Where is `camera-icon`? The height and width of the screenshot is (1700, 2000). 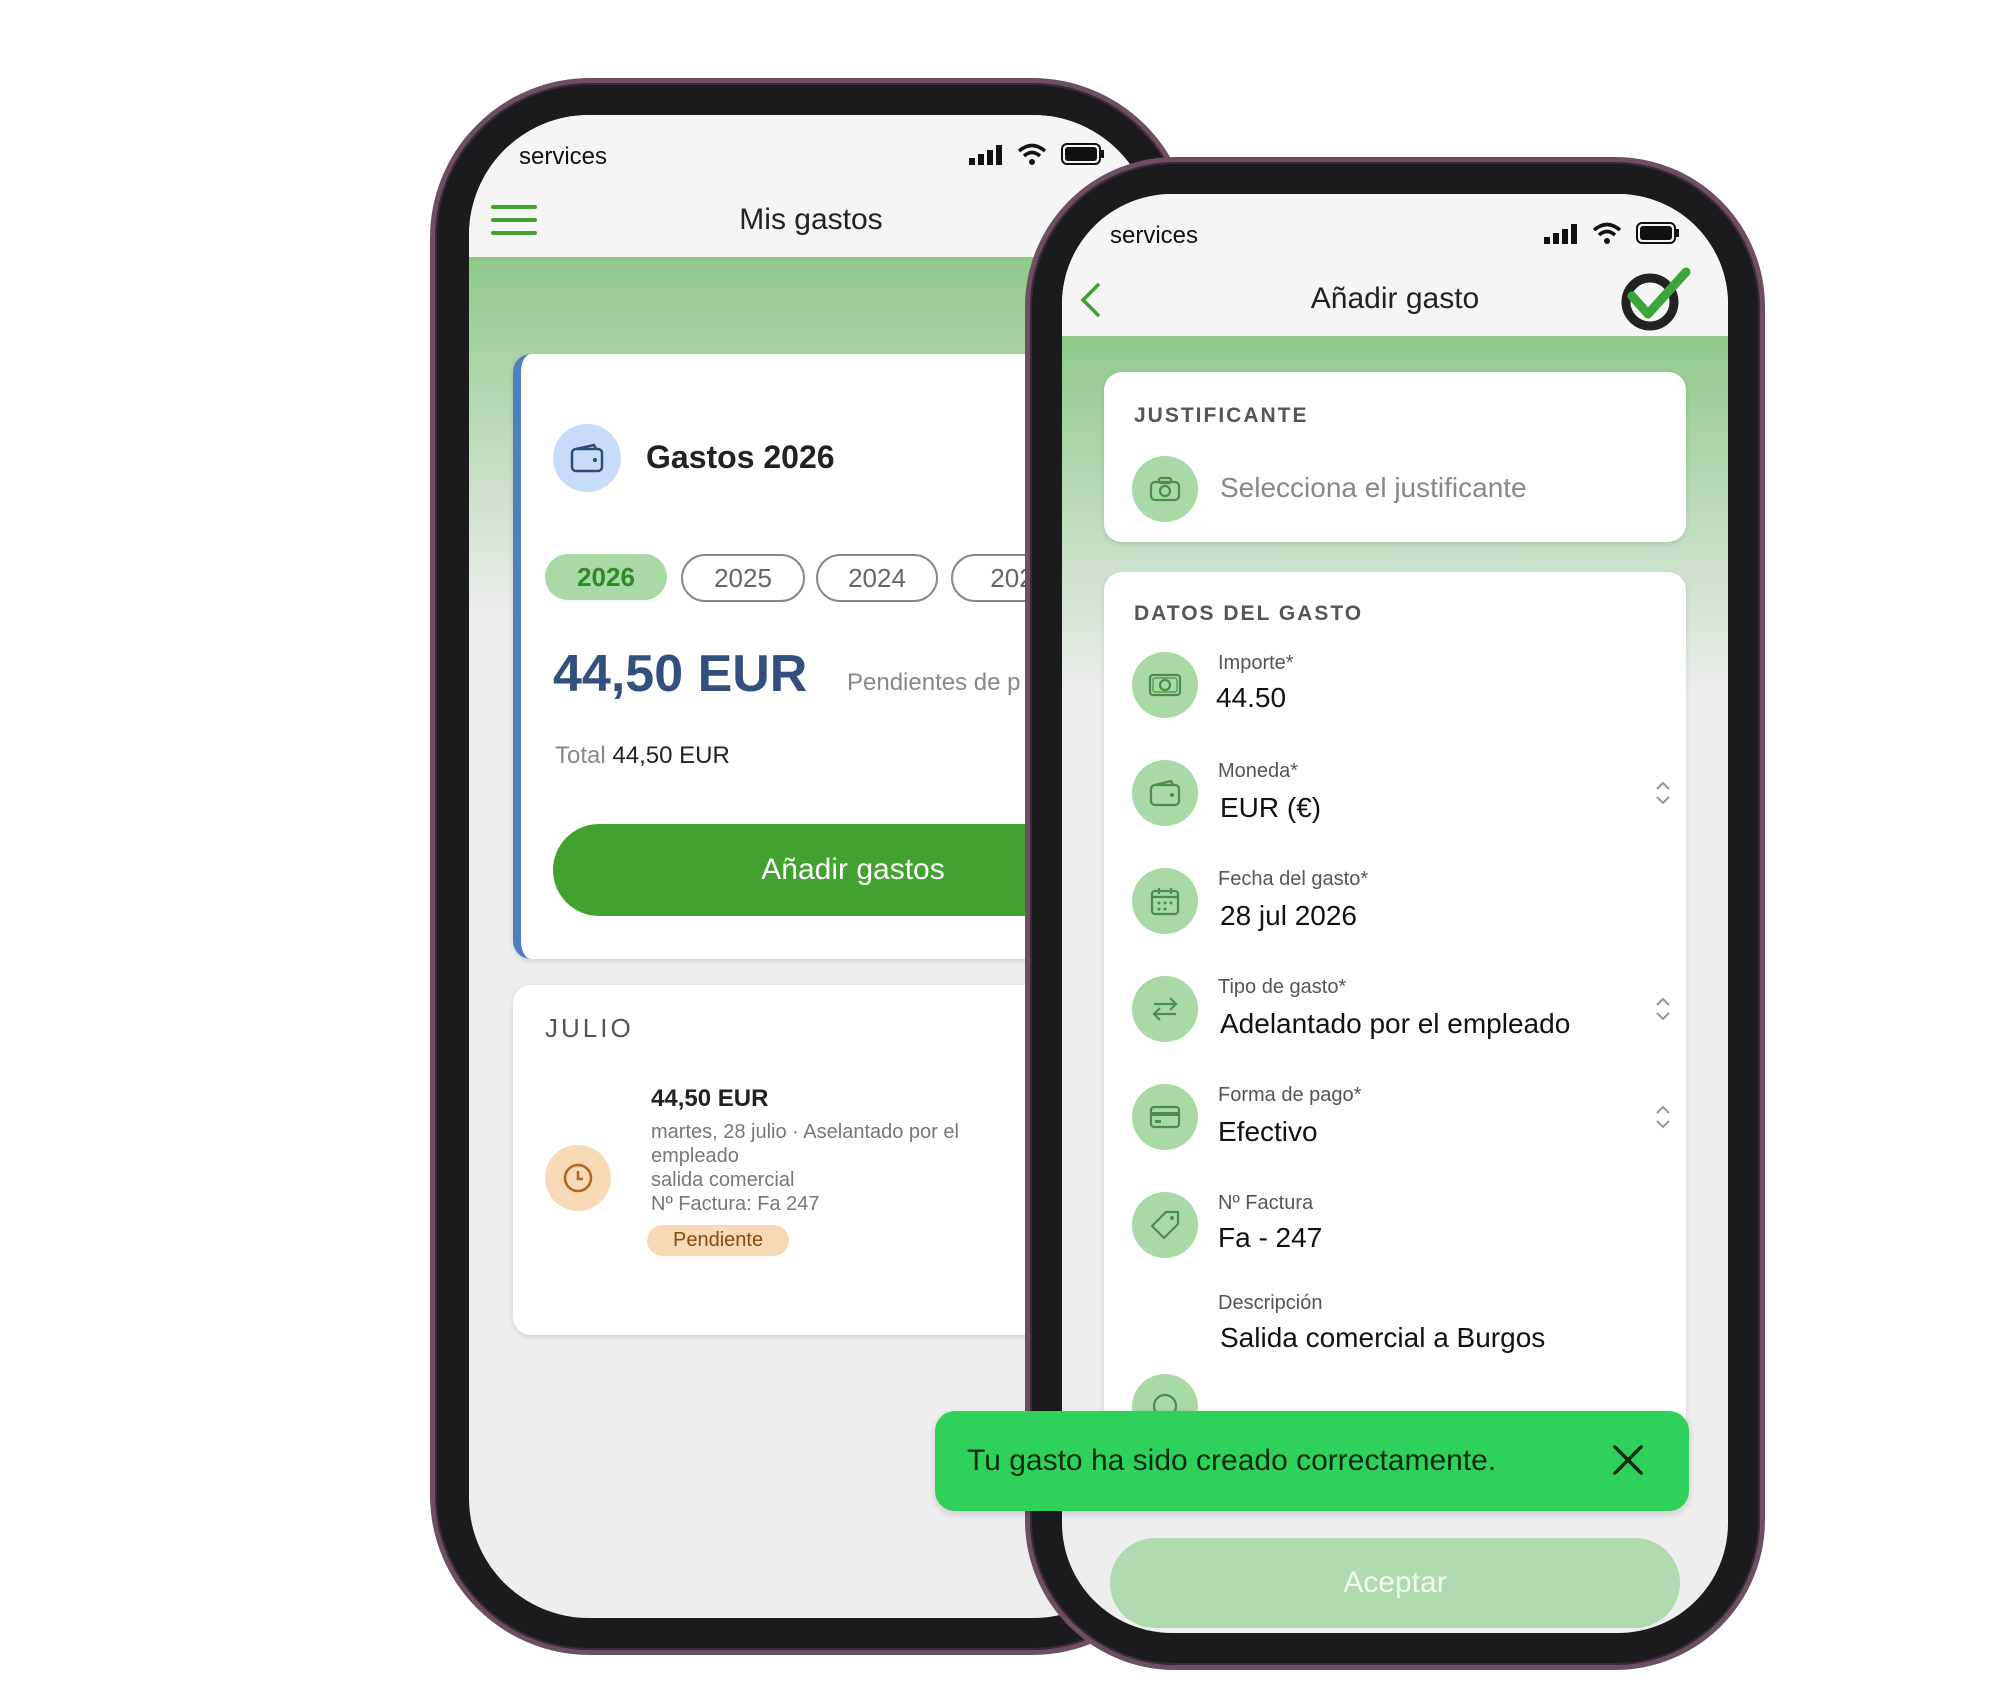
camera-icon is located at coordinates (1165, 489).